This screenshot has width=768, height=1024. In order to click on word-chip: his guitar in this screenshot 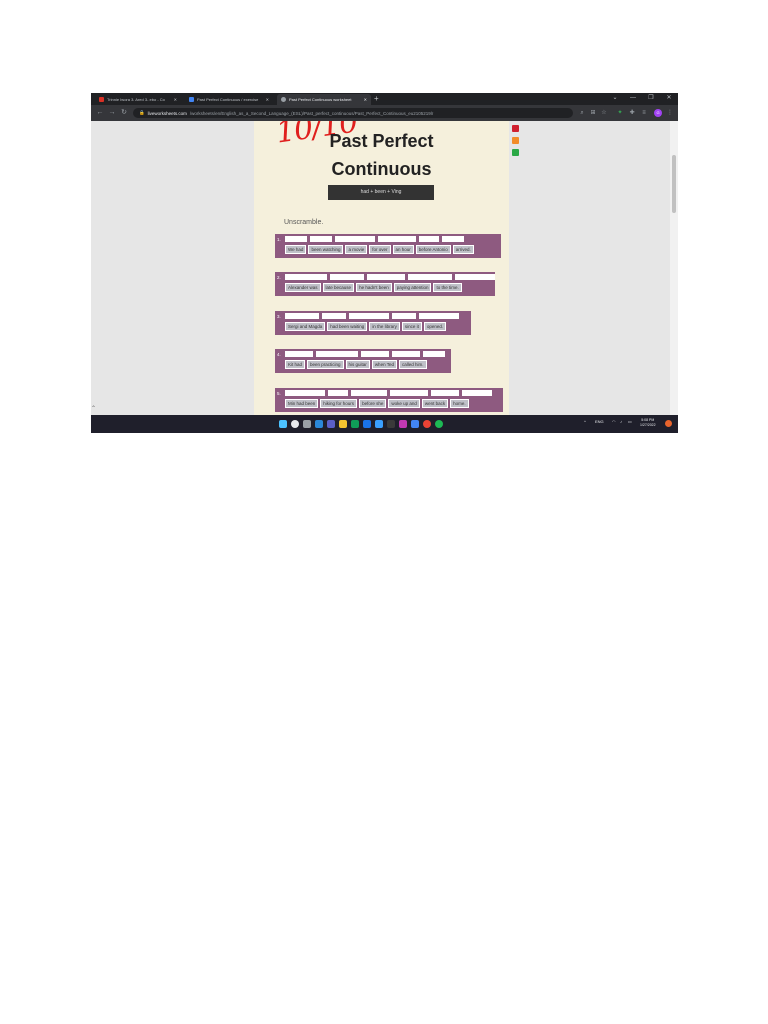, I will do `click(357, 364)`.